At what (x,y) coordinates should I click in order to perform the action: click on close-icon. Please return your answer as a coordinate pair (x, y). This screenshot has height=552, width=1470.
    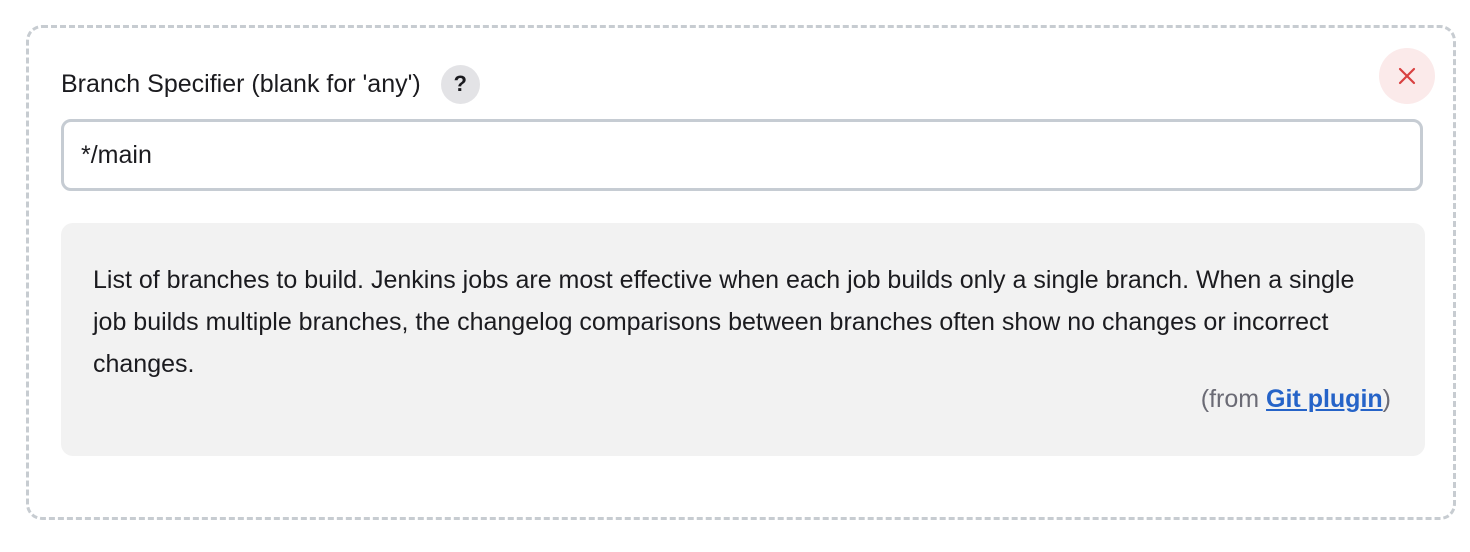
    Looking at the image, I should click on (1407, 76).